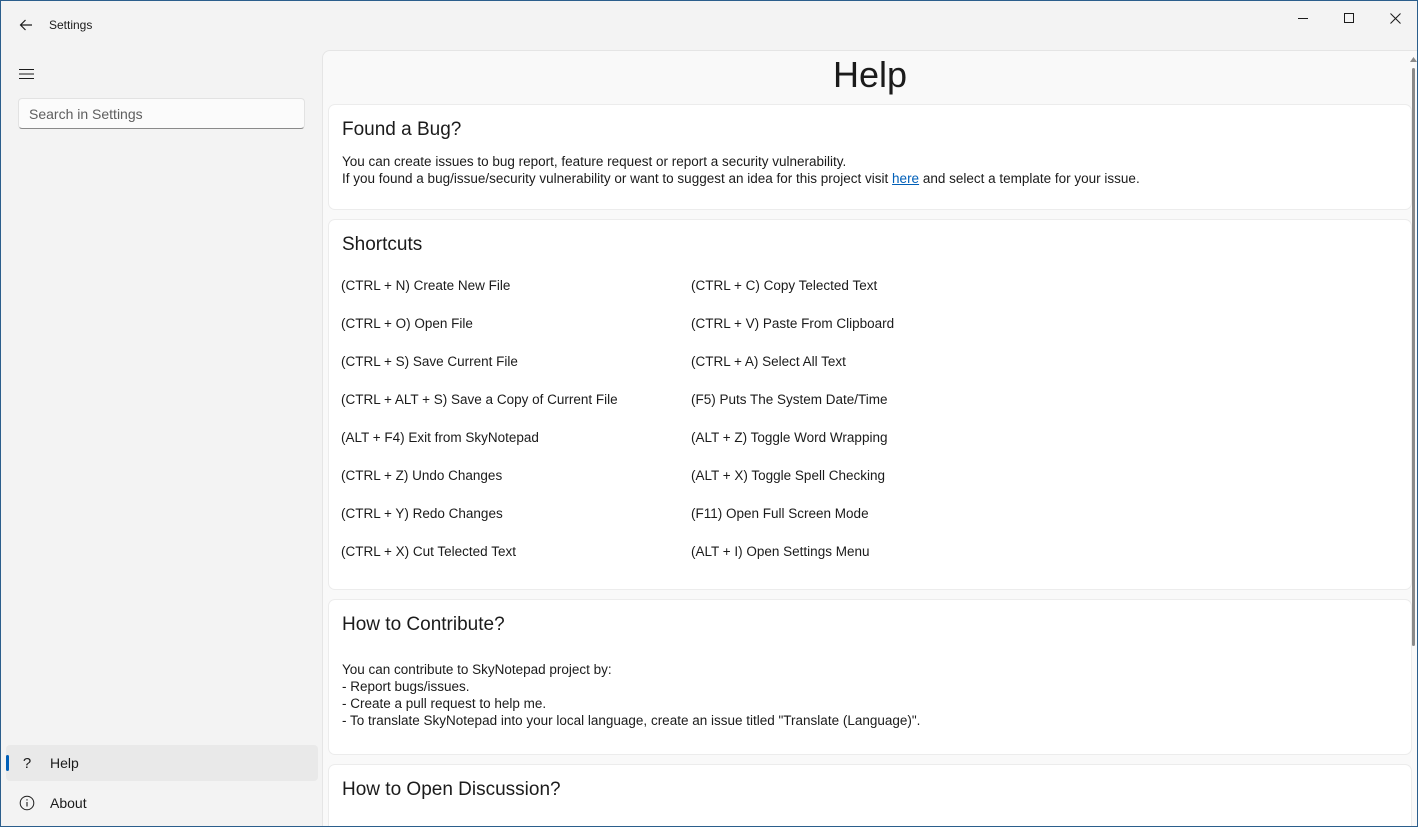 This screenshot has height=827, width=1418. I want to click on back-arrow-icon, so click(25, 25).